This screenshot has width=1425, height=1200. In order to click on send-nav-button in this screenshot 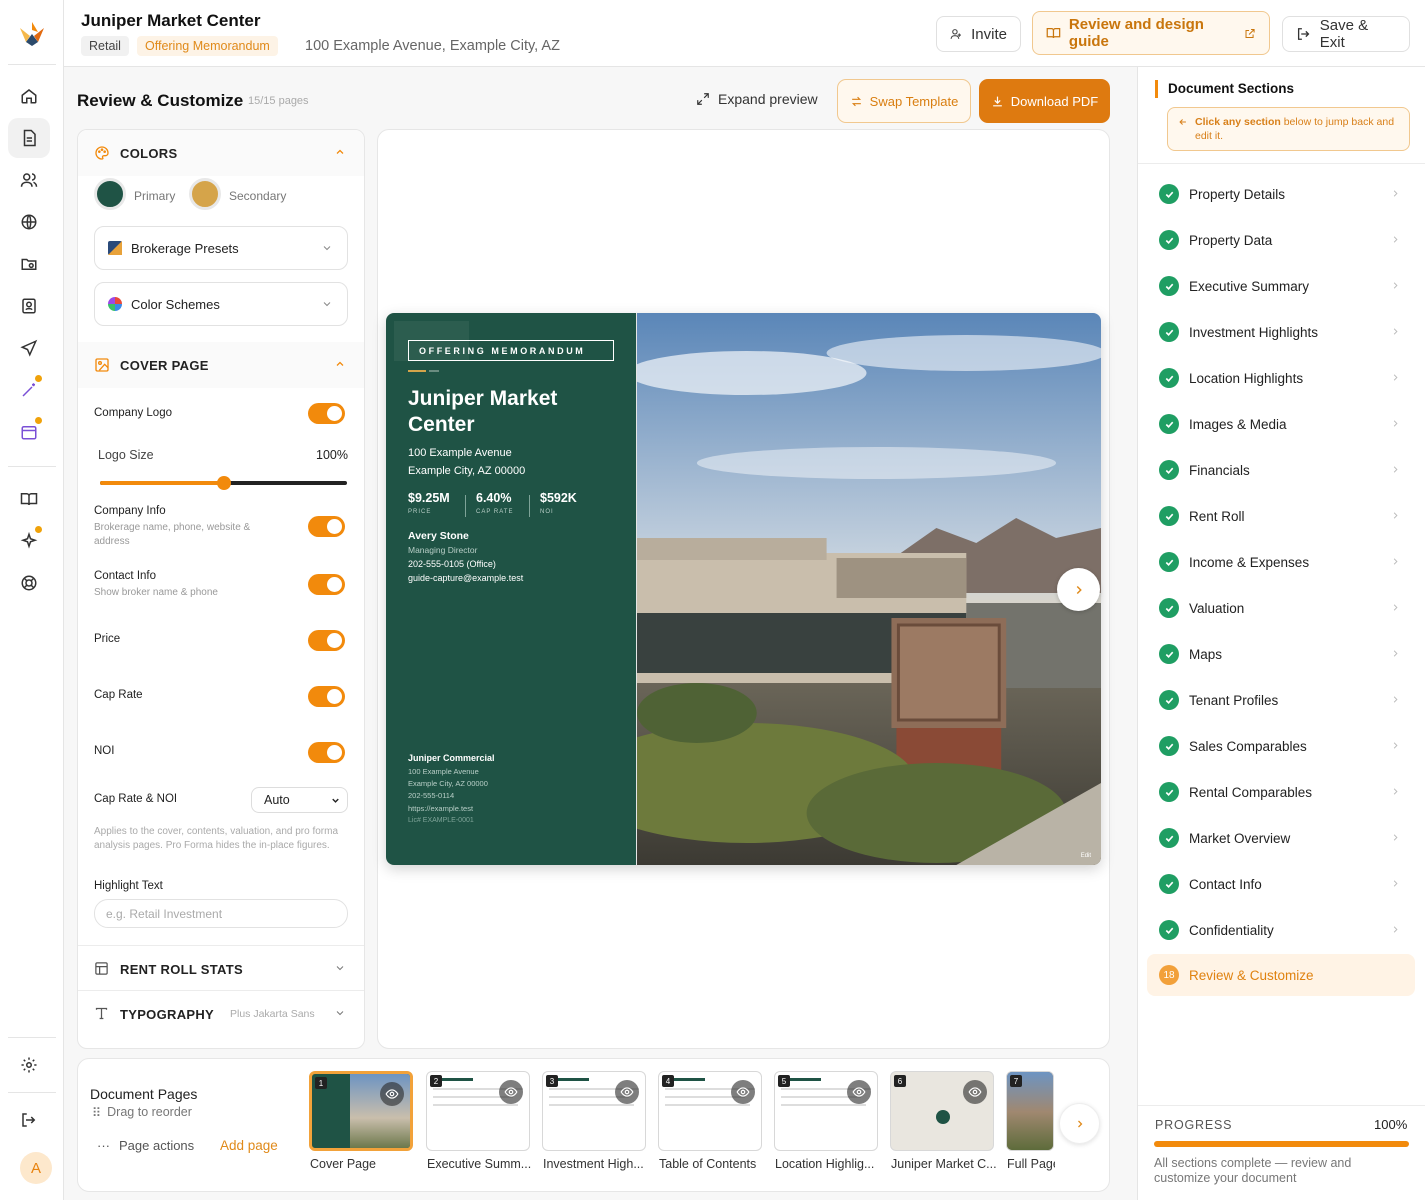, I will do `click(29, 348)`.